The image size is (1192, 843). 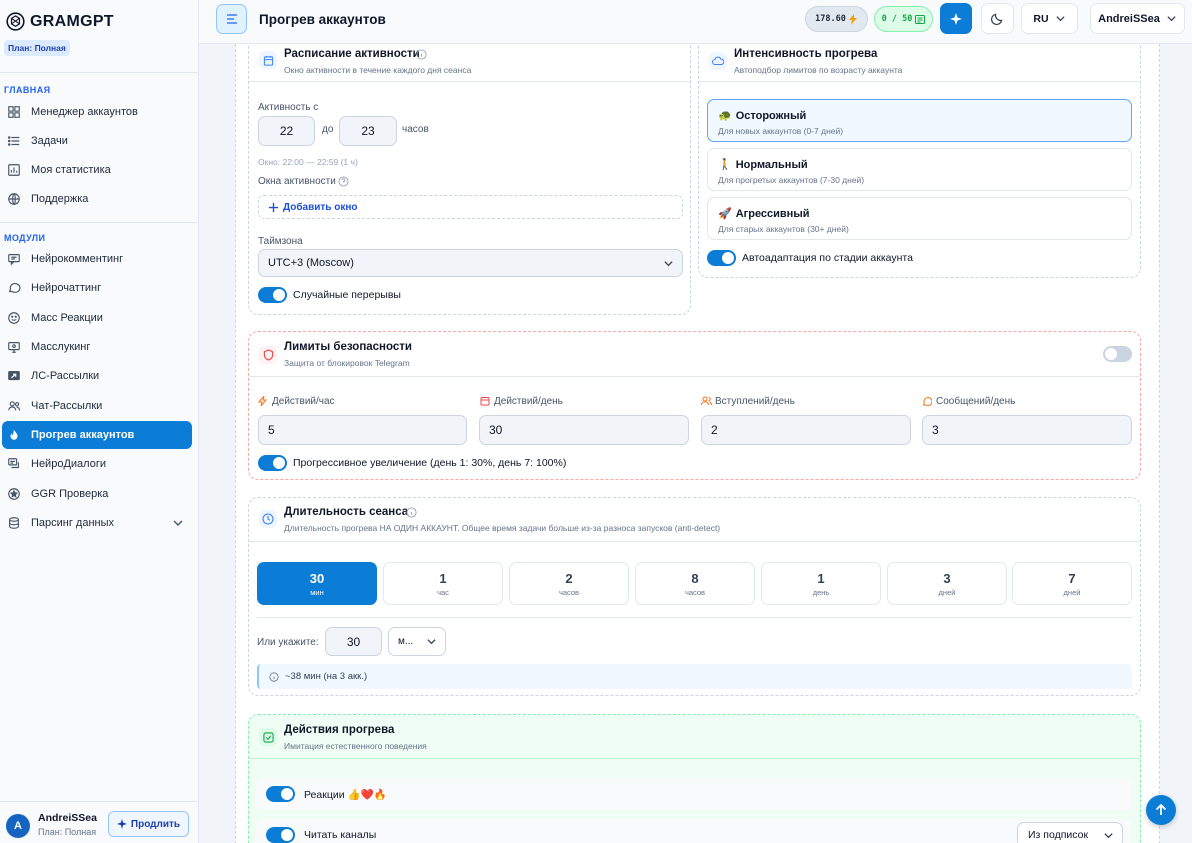 I want to click on actions-subtitle: Имитация естественного поведения, so click(x=355, y=746).